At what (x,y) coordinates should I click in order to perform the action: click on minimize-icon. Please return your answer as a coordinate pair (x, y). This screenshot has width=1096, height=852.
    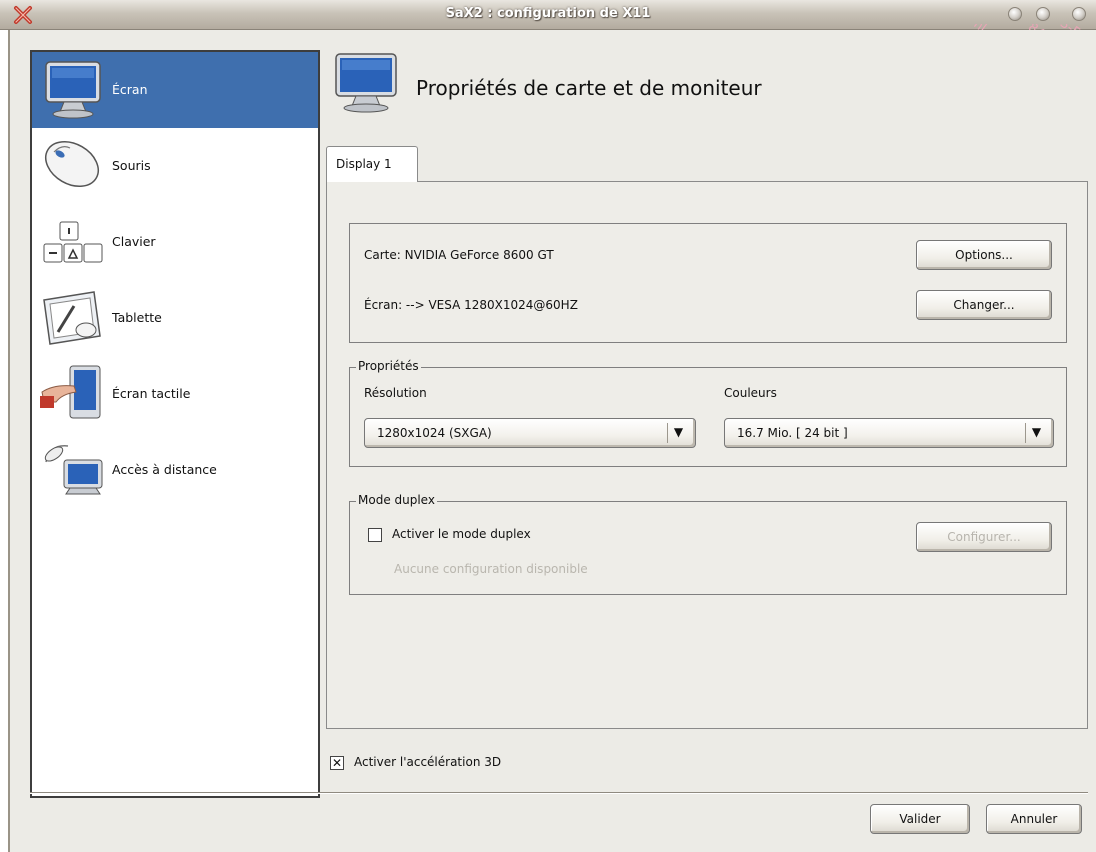
    Looking at the image, I should click on (1015, 14).